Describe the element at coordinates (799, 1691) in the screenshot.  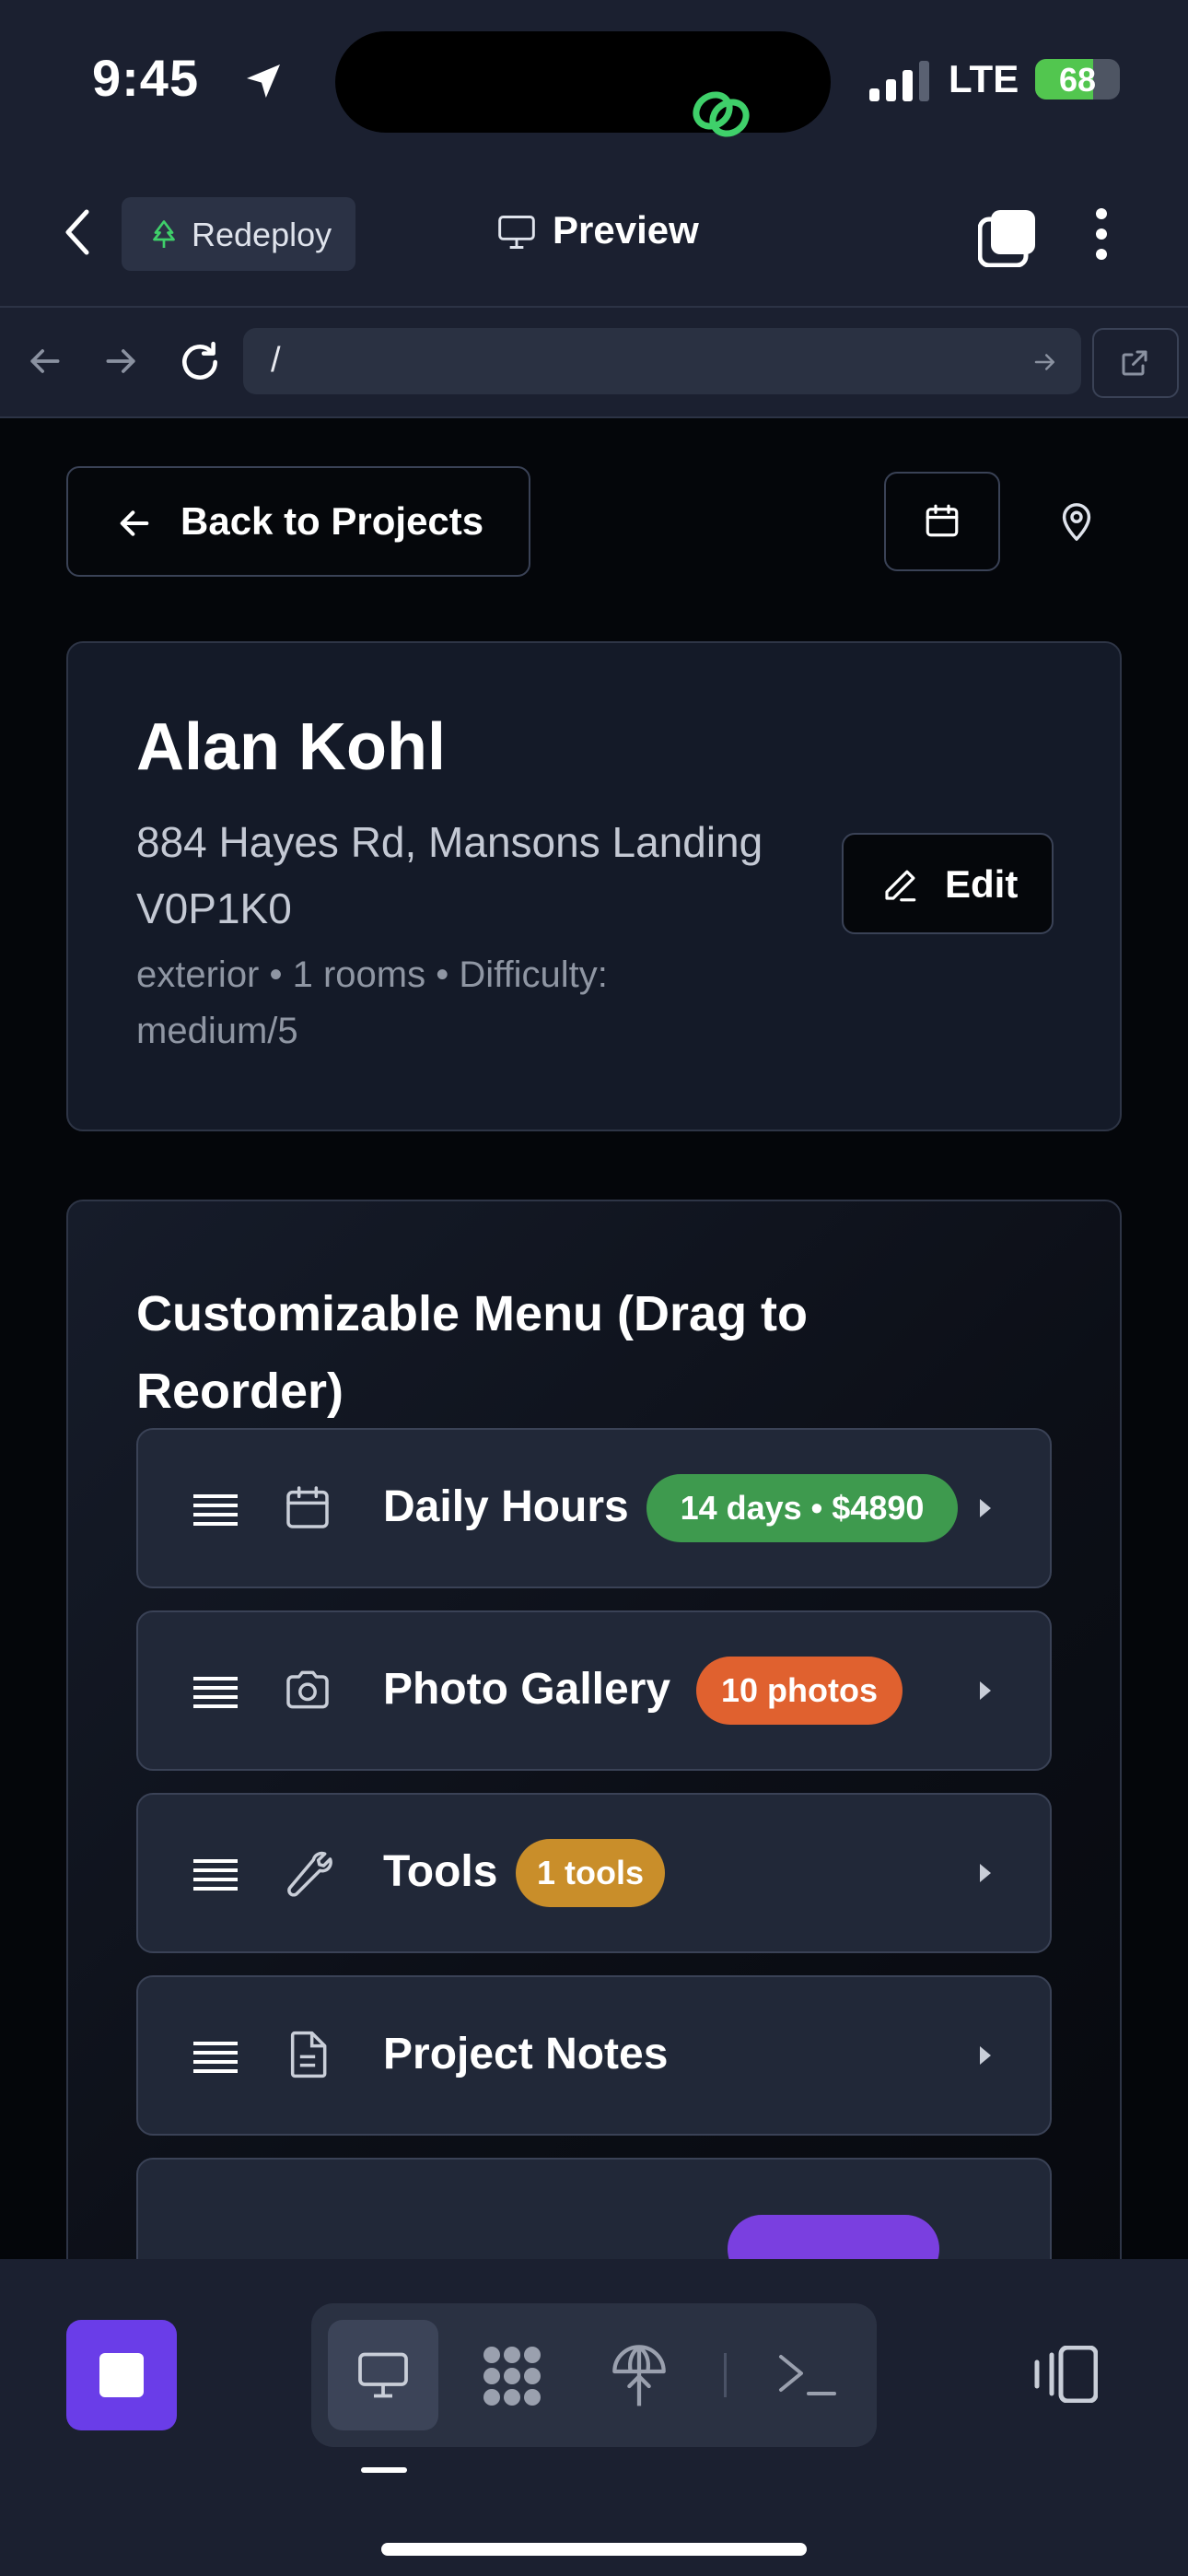
I see `menu-item-badge: 10 photos` at that location.